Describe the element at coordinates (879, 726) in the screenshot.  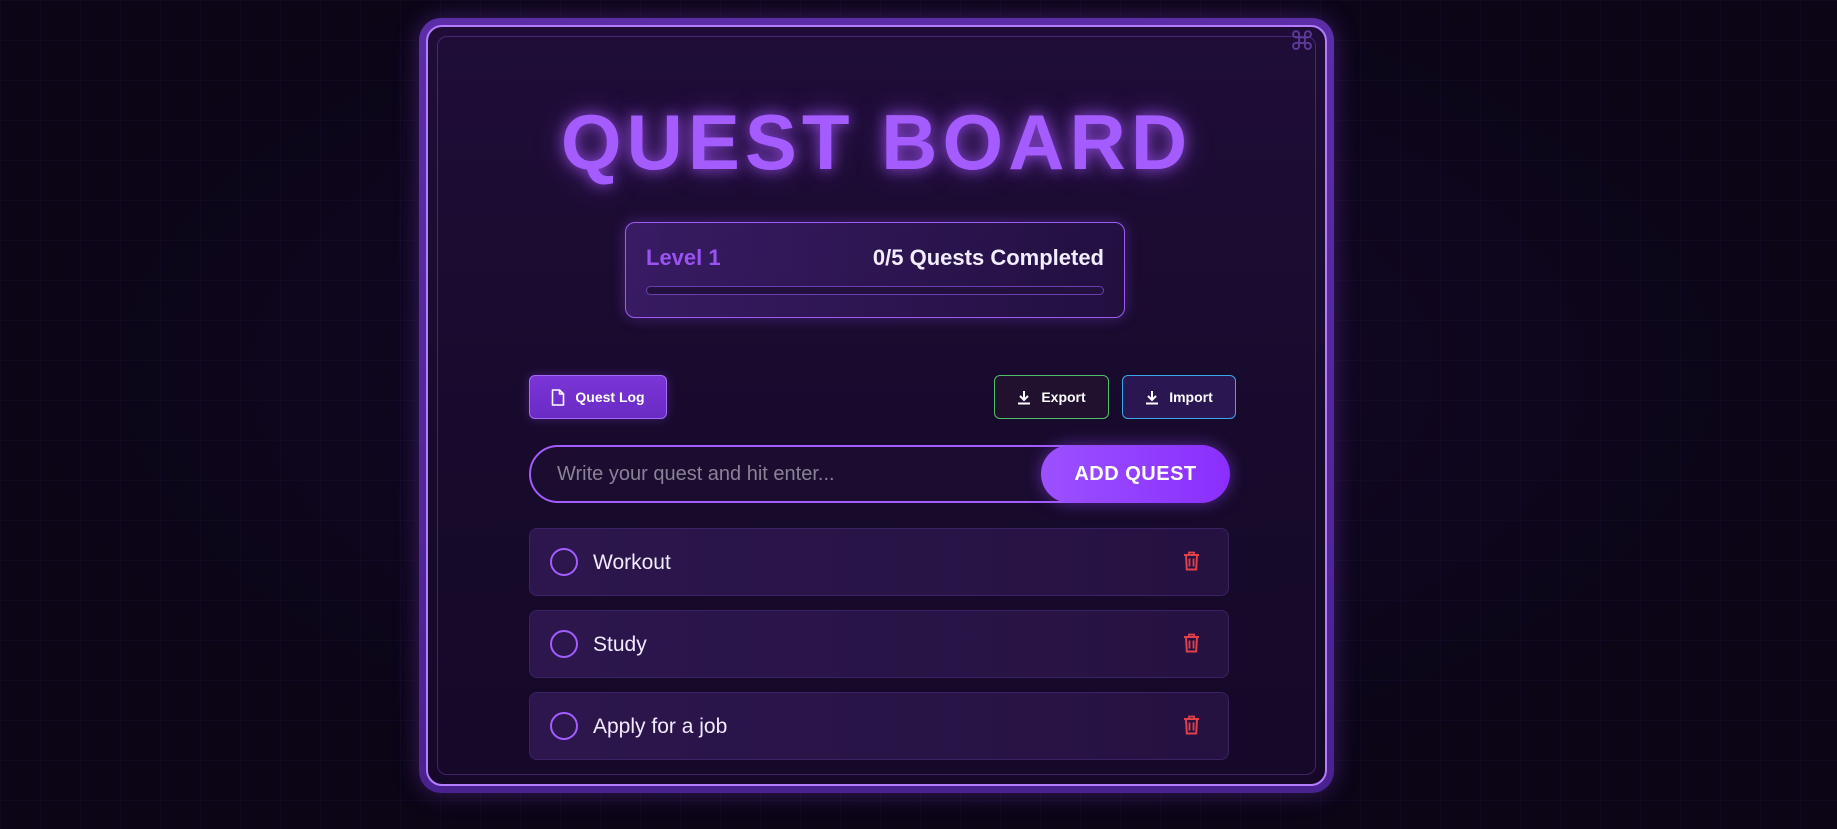
I see `quest-item: Apply for a job` at that location.